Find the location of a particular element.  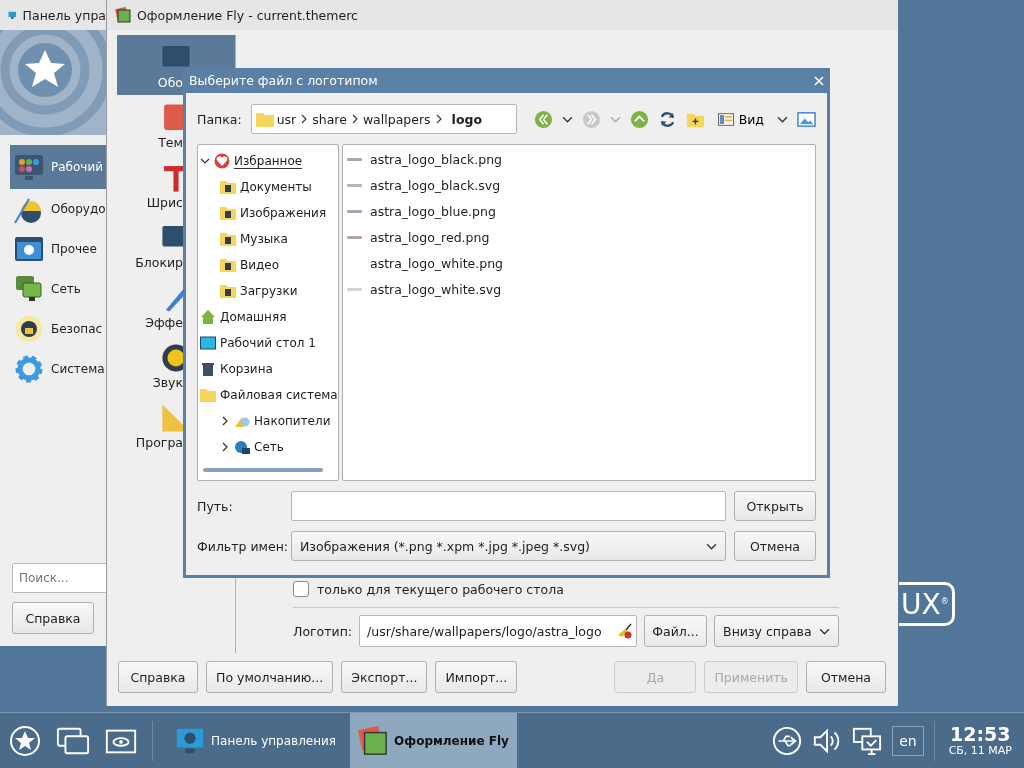

section-label: Шрис is located at coordinates (164, 202).